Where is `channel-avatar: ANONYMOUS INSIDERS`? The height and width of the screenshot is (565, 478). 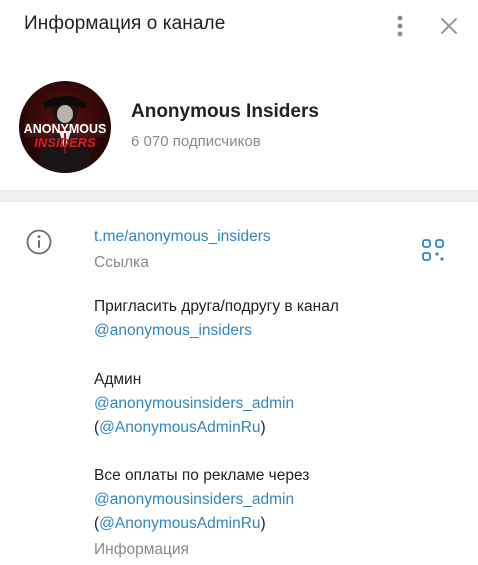 channel-avatar: ANONYMOUS INSIDERS is located at coordinates (65, 127).